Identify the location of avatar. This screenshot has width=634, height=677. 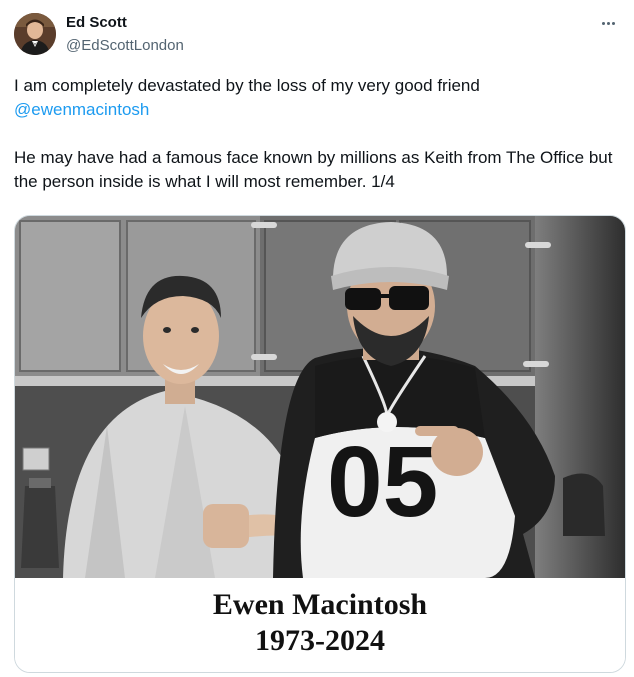
(35, 34).